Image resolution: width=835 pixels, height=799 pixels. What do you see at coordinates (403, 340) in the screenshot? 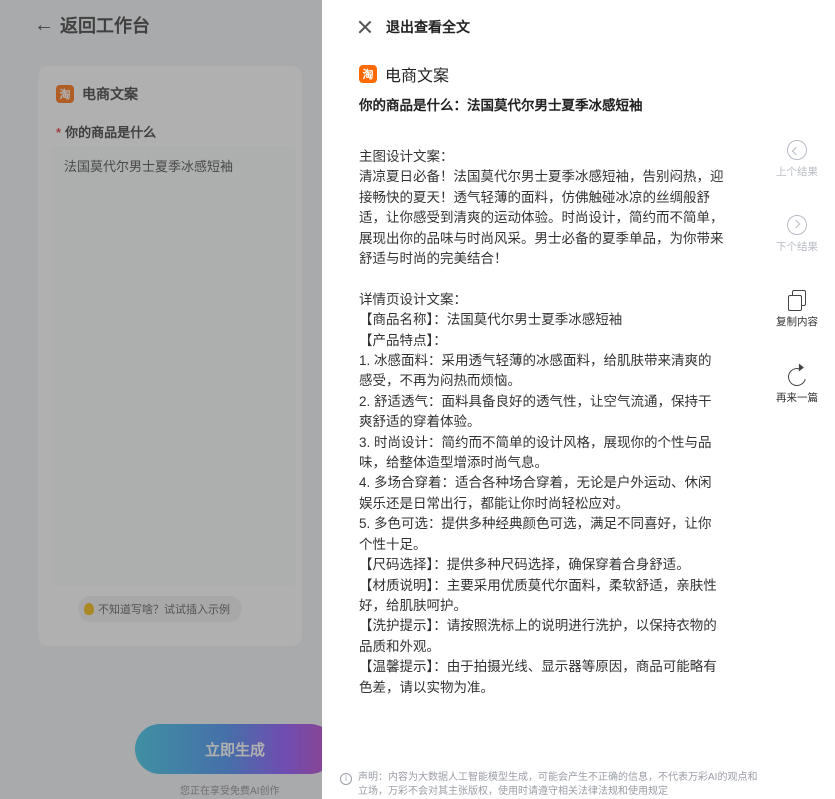
I see `article-line: 【产品特点】：` at bounding box center [403, 340].